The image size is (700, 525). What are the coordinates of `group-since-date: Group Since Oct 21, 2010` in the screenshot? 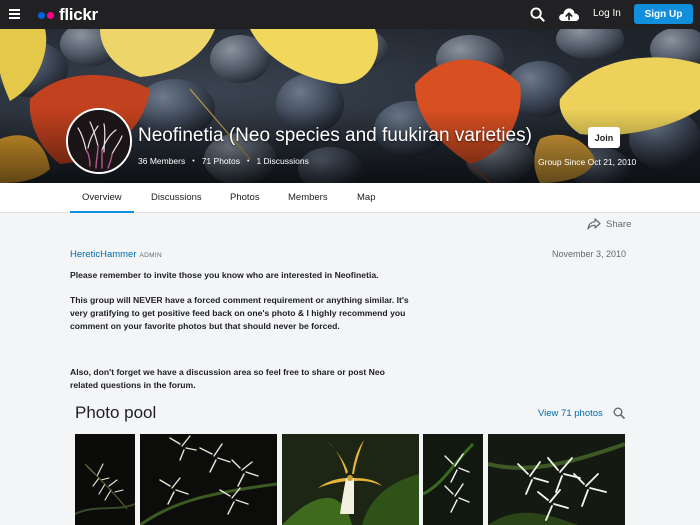 It's located at (587, 162).